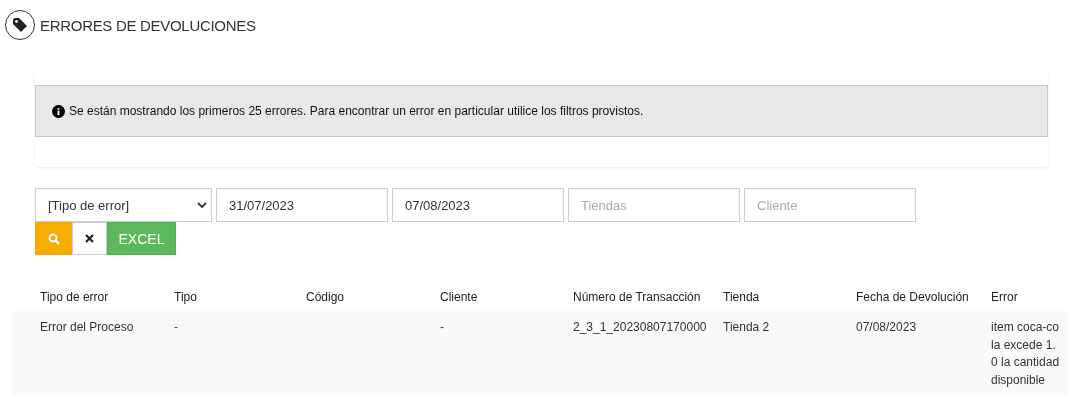 This screenshot has width=1088, height=400. What do you see at coordinates (202, 205) in the screenshot?
I see `chevron-down-icon` at bounding box center [202, 205].